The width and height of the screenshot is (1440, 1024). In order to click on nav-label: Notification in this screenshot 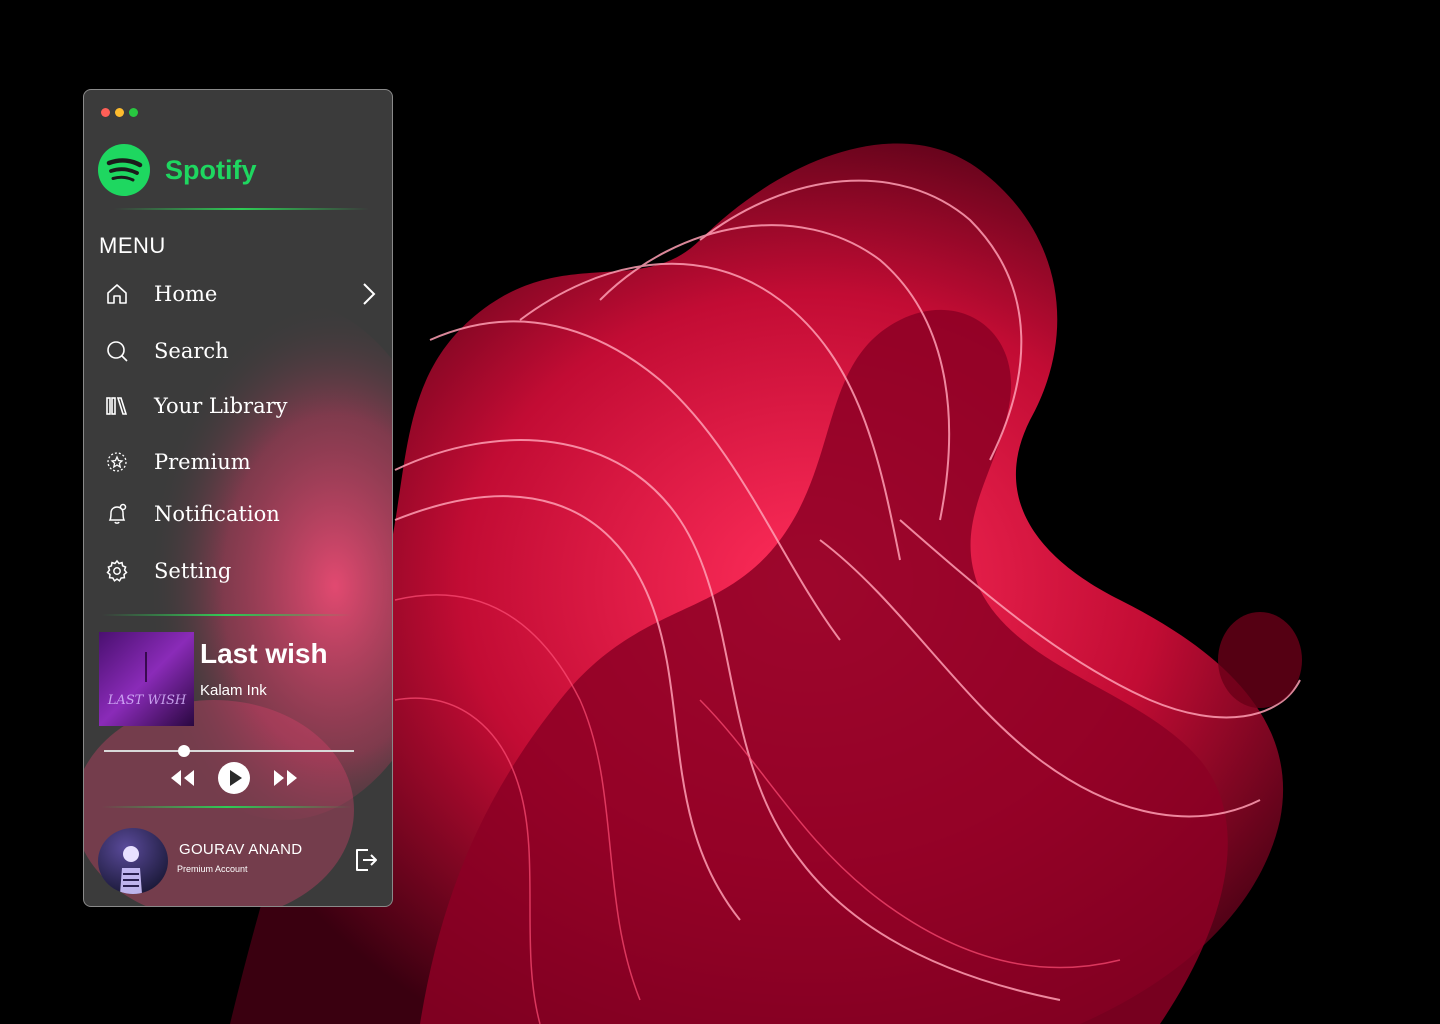, I will do `click(217, 514)`.